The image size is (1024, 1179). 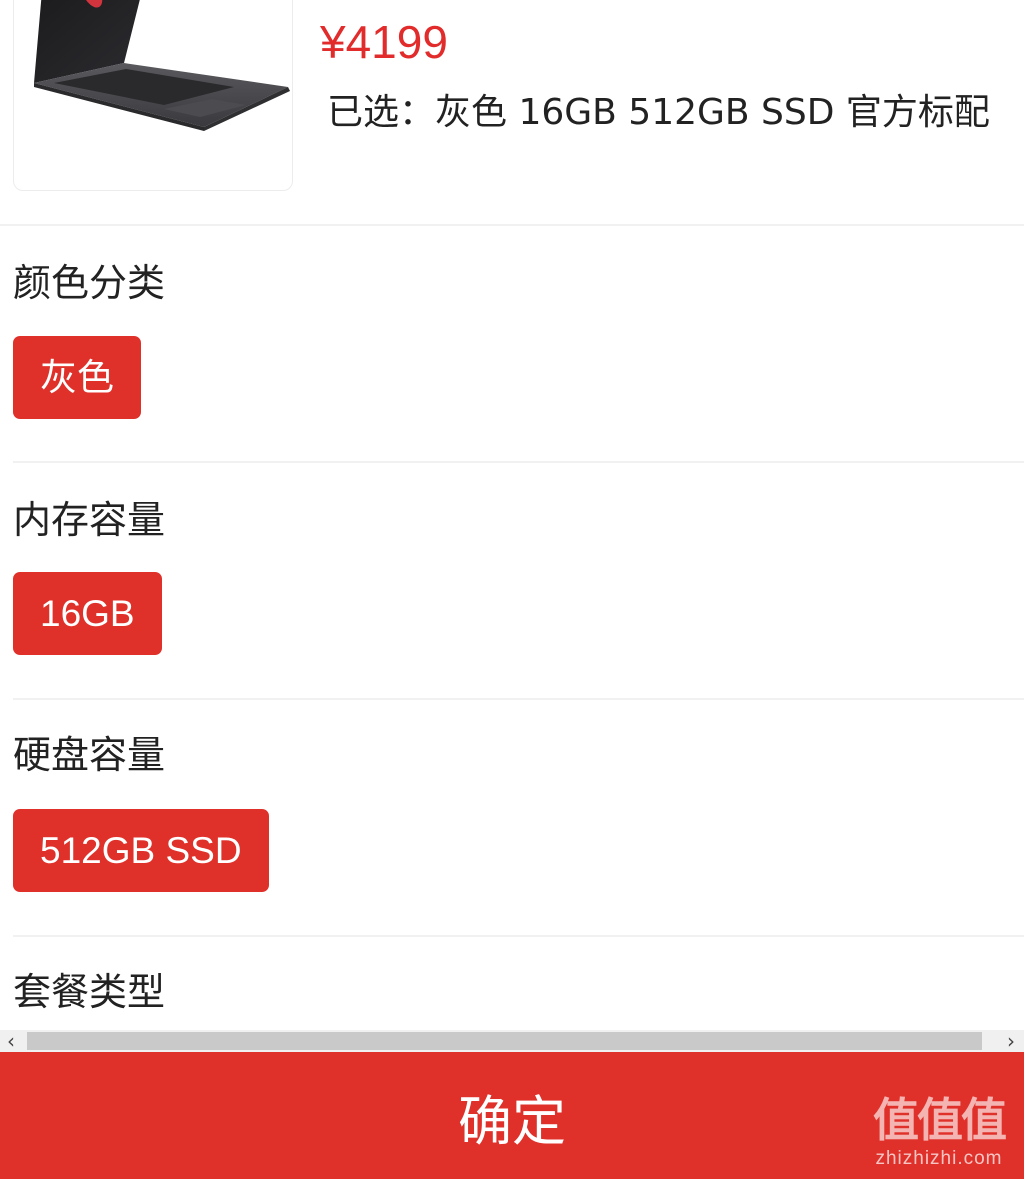 I want to click on option-storage-512gb-ssd: 512GB SSD, so click(x=141, y=850).